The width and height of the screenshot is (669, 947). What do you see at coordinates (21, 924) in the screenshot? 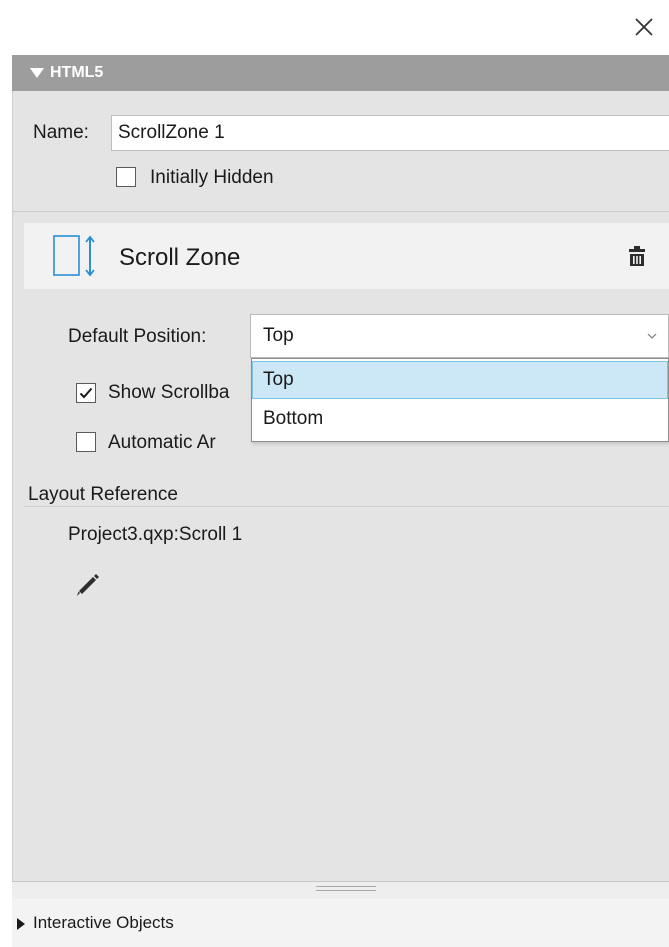
I see `triangle-right-icon` at bounding box center [21, 924].